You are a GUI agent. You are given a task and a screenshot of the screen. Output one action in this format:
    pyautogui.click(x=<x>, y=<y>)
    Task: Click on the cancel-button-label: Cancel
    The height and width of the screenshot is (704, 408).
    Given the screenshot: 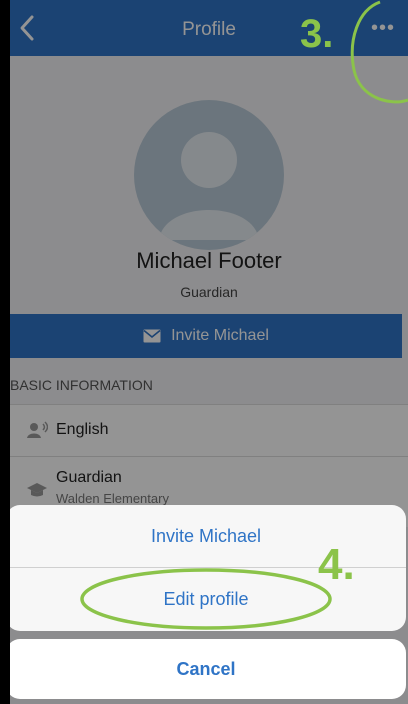 What is the action you would take?
    pyautogui.click(x=206, y=668)
    